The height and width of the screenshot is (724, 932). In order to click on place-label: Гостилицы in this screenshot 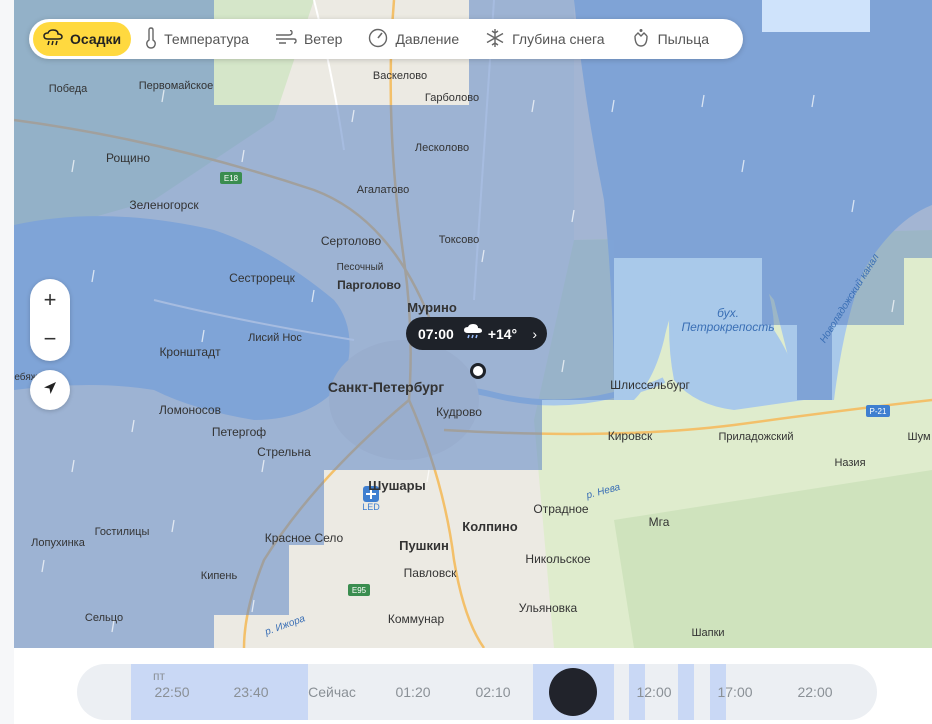, I will do `click(122, 532)`.